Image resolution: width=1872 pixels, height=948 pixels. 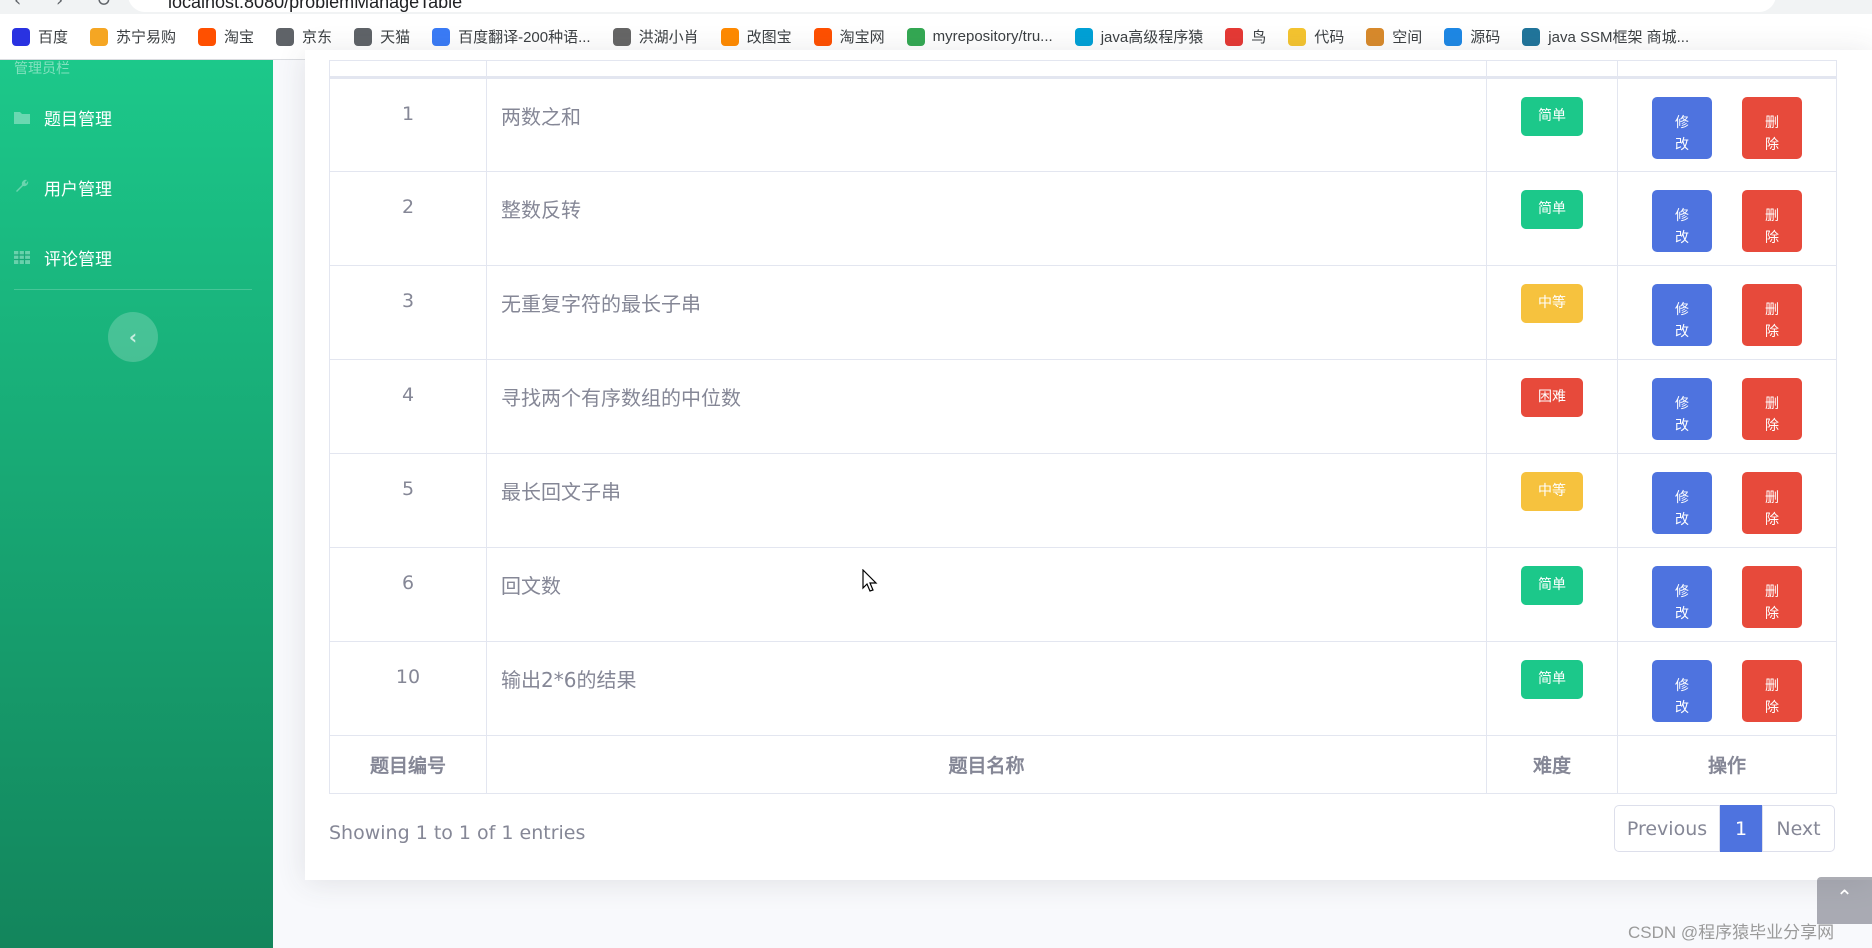 I want to click on reload-icon: ↻, so click(x=103, y=5).